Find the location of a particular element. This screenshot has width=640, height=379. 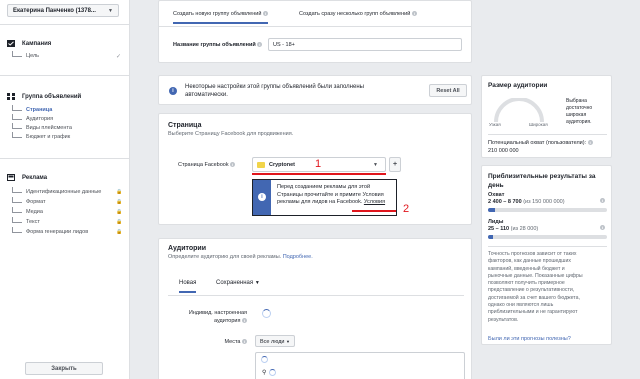

description-line: аудитория. is located at coordinates (579, 122).